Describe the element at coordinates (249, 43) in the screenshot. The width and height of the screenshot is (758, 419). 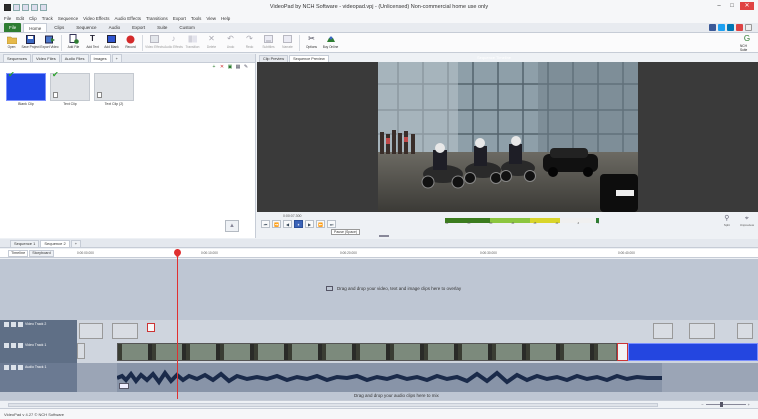
I see `redo-button: ↷ Redo` at that location.